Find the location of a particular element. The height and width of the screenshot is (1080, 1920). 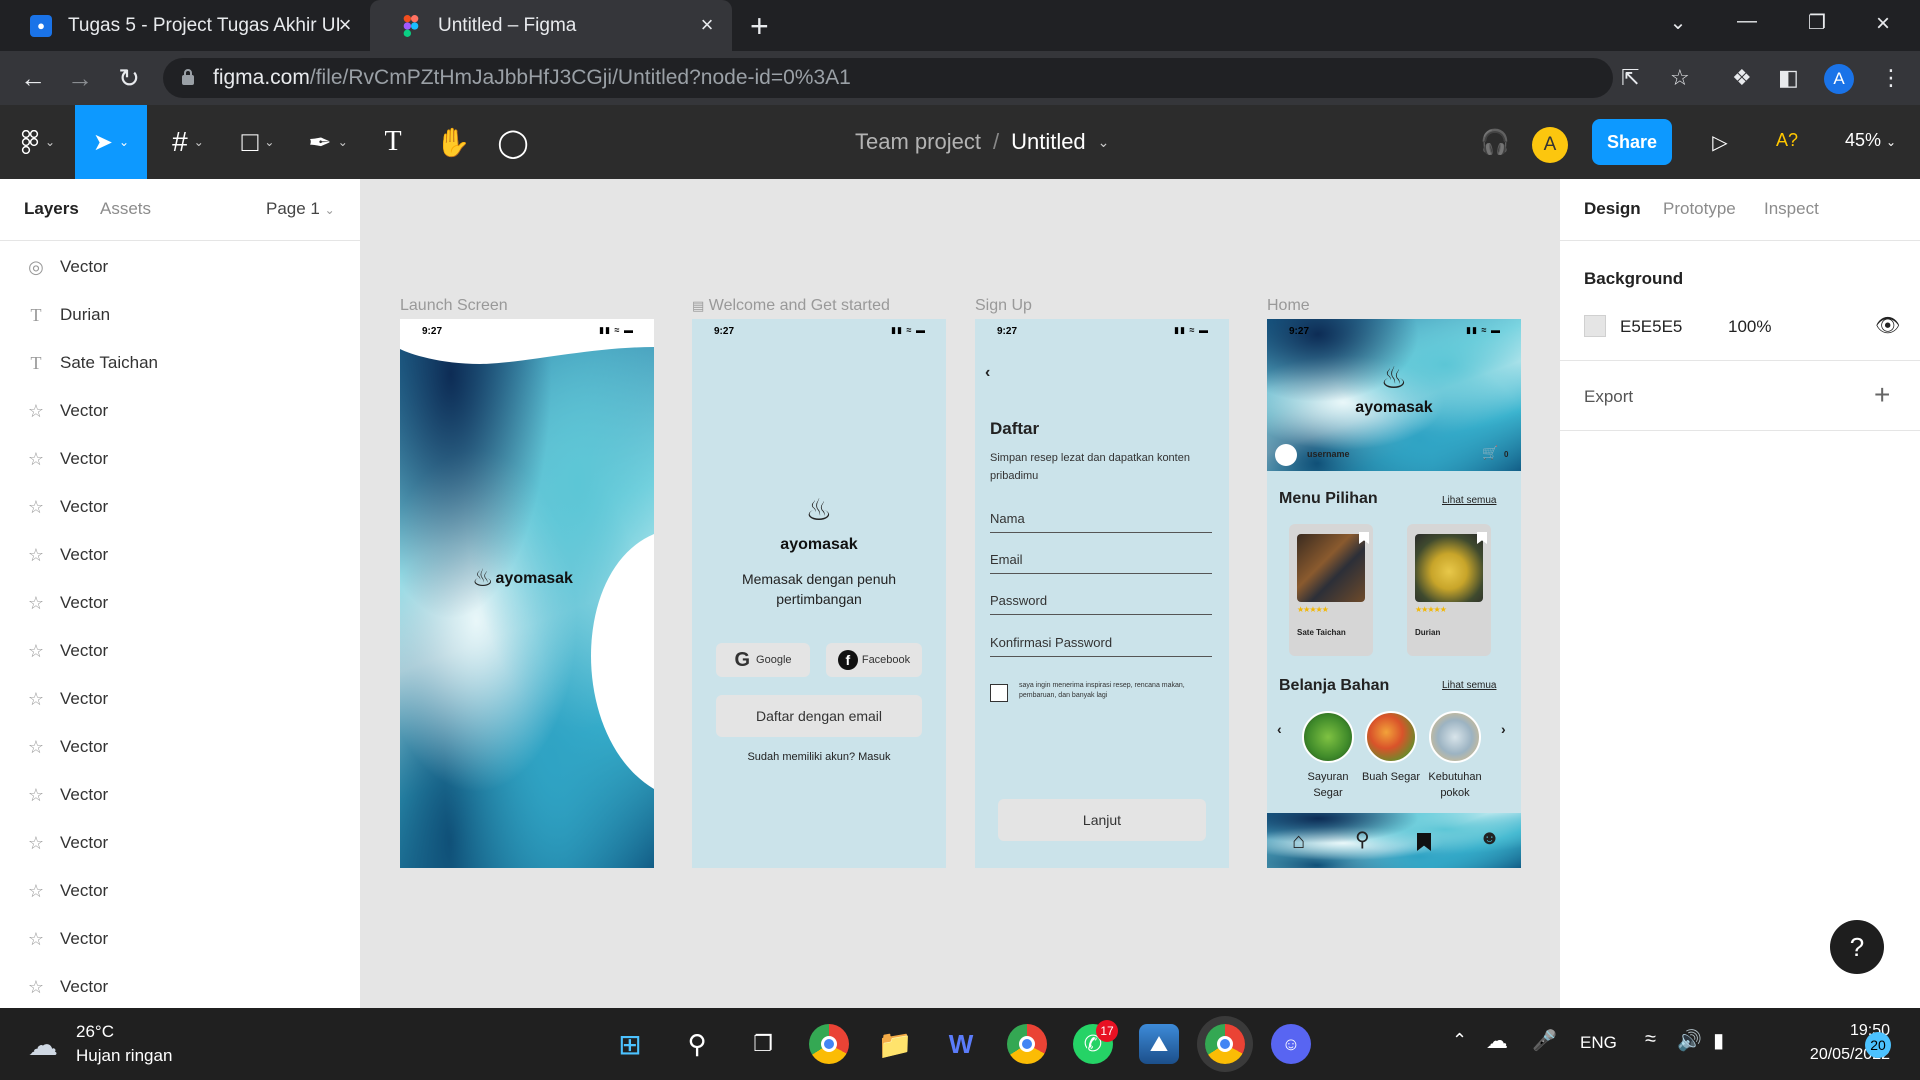

missing-fonts-indicator: A? is located at coordinates (1787, 140).